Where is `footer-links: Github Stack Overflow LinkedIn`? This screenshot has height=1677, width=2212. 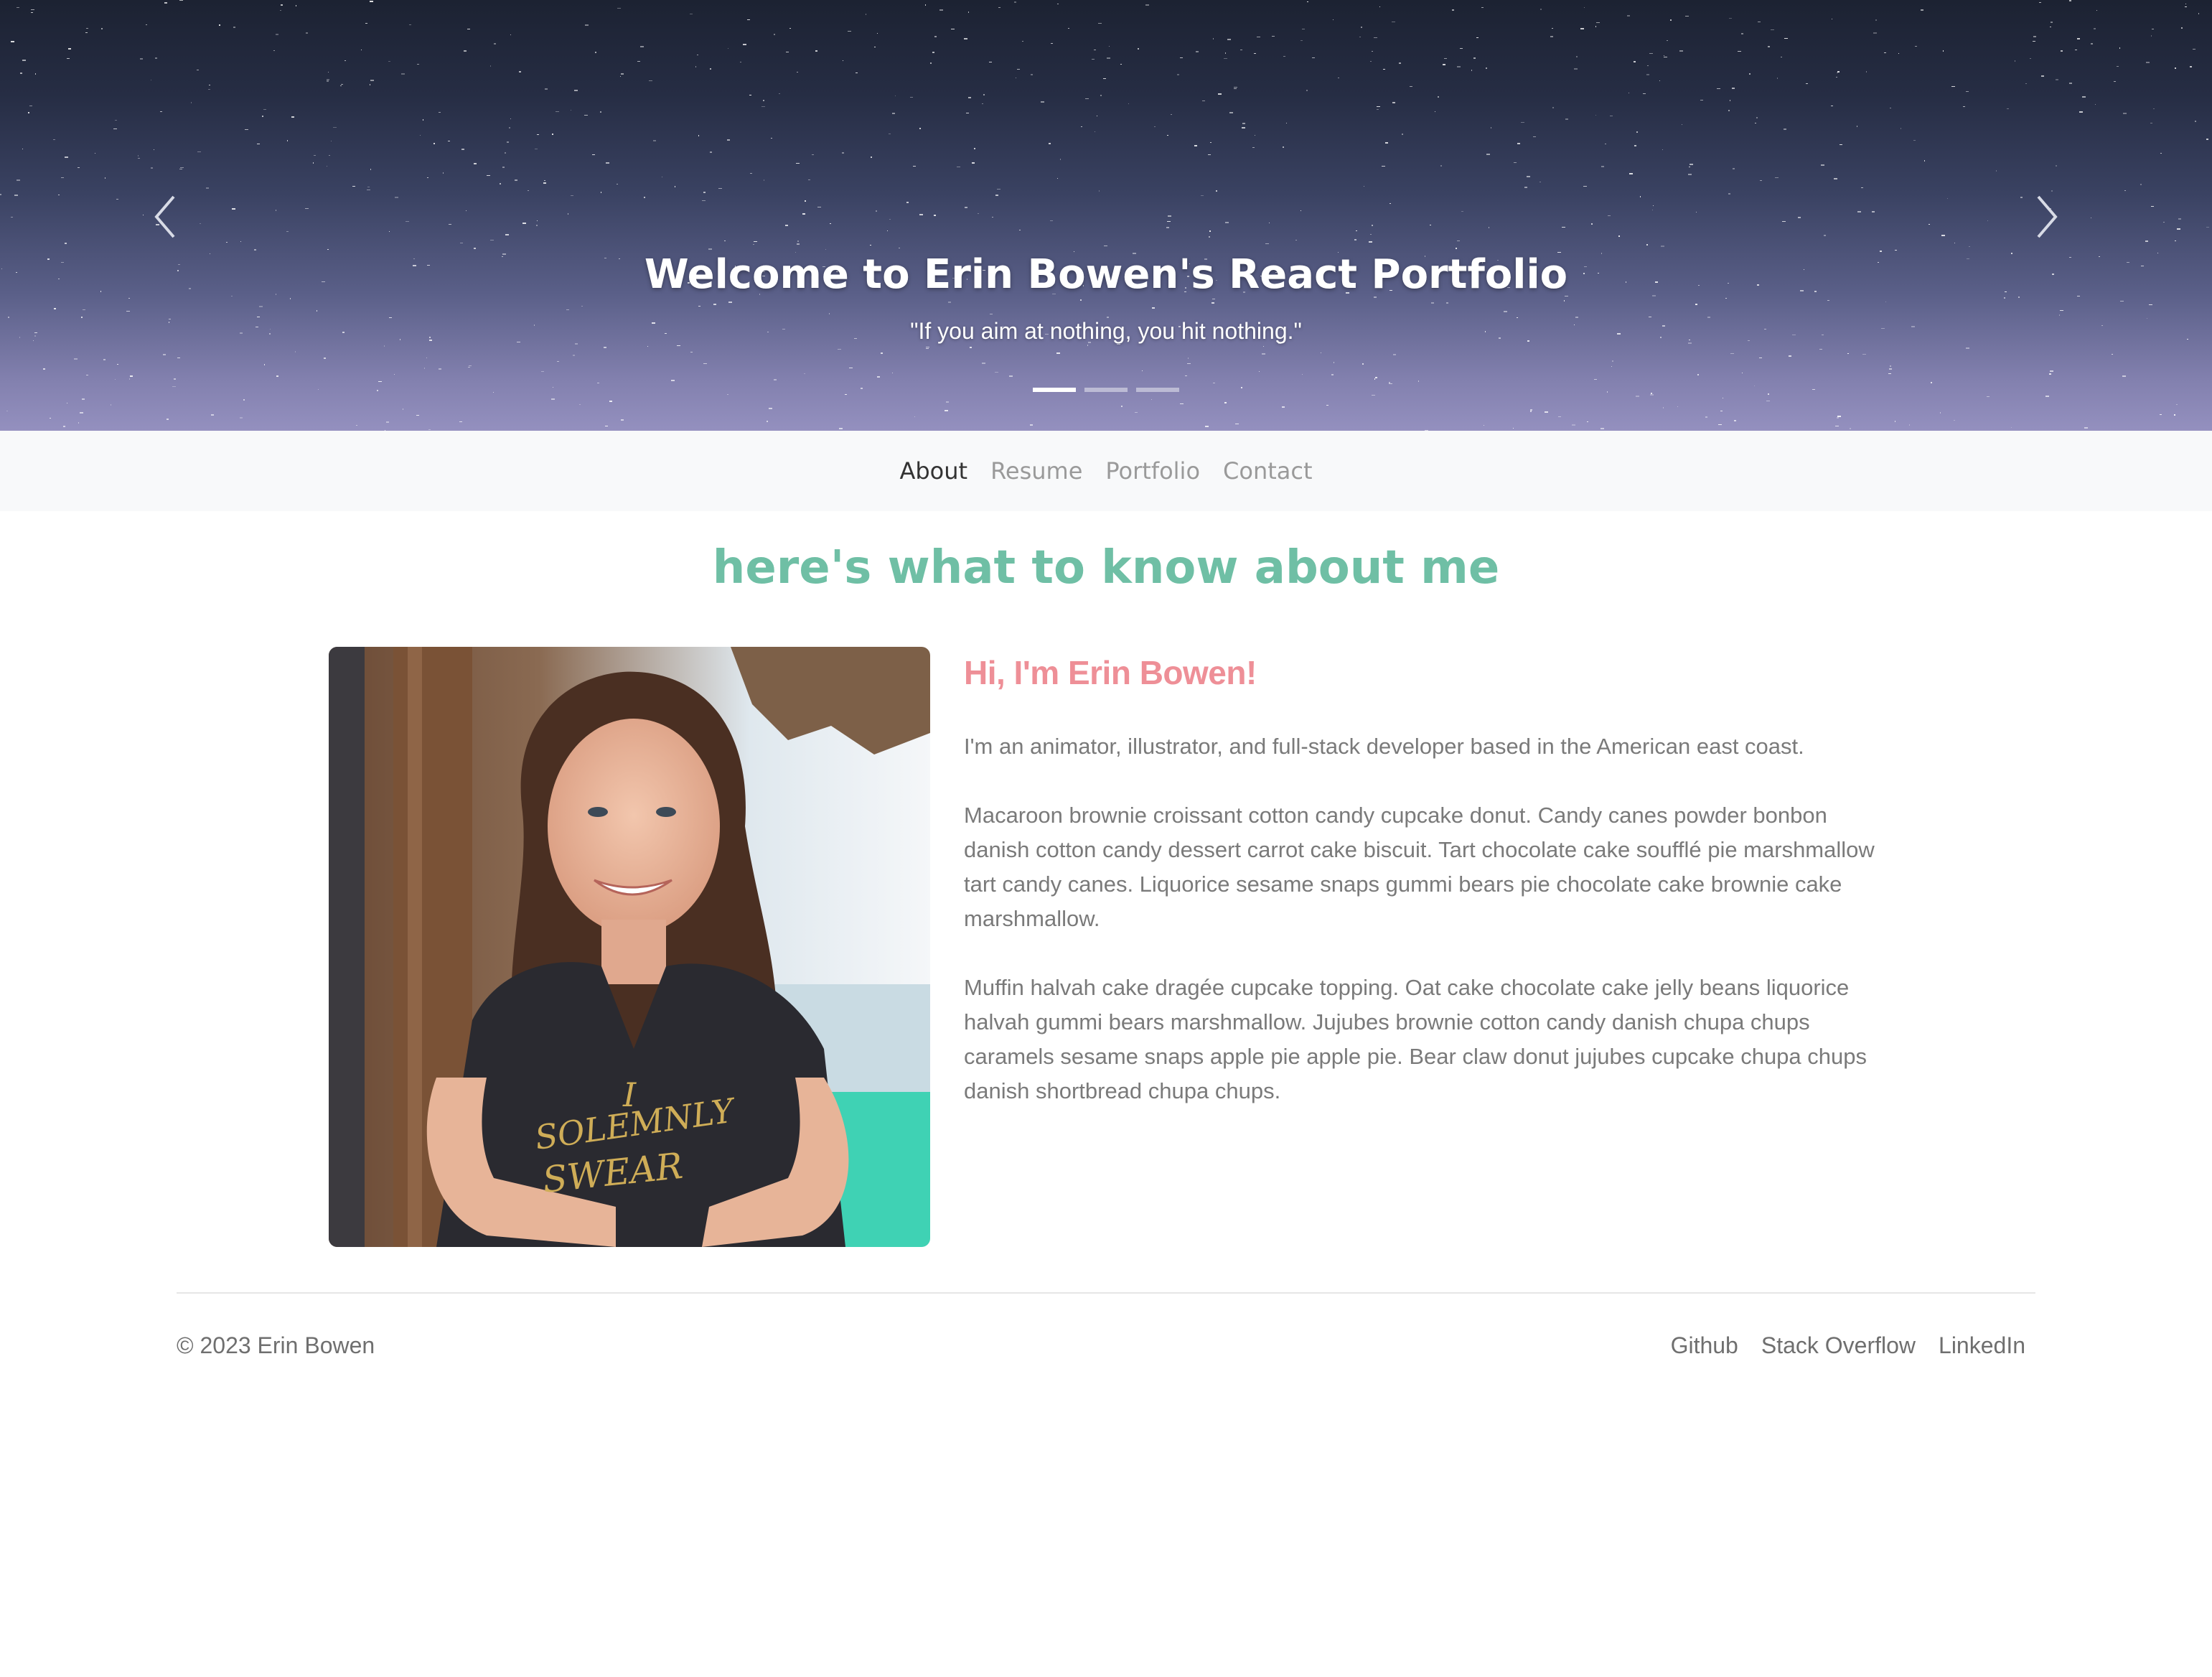
footer-links: Github Stack Overflow LinkedIn is located at coordinates (1848, 1345).